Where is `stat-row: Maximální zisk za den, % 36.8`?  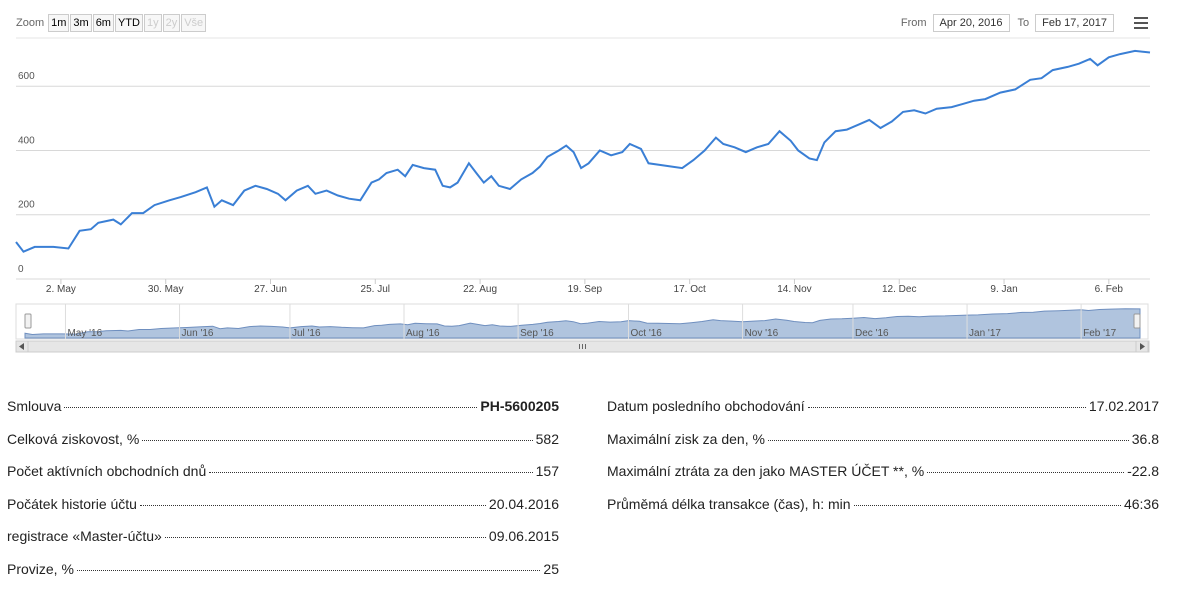 stat-row: Maximální zisk za den, % 36.8 is located at coordinates (883, 447).